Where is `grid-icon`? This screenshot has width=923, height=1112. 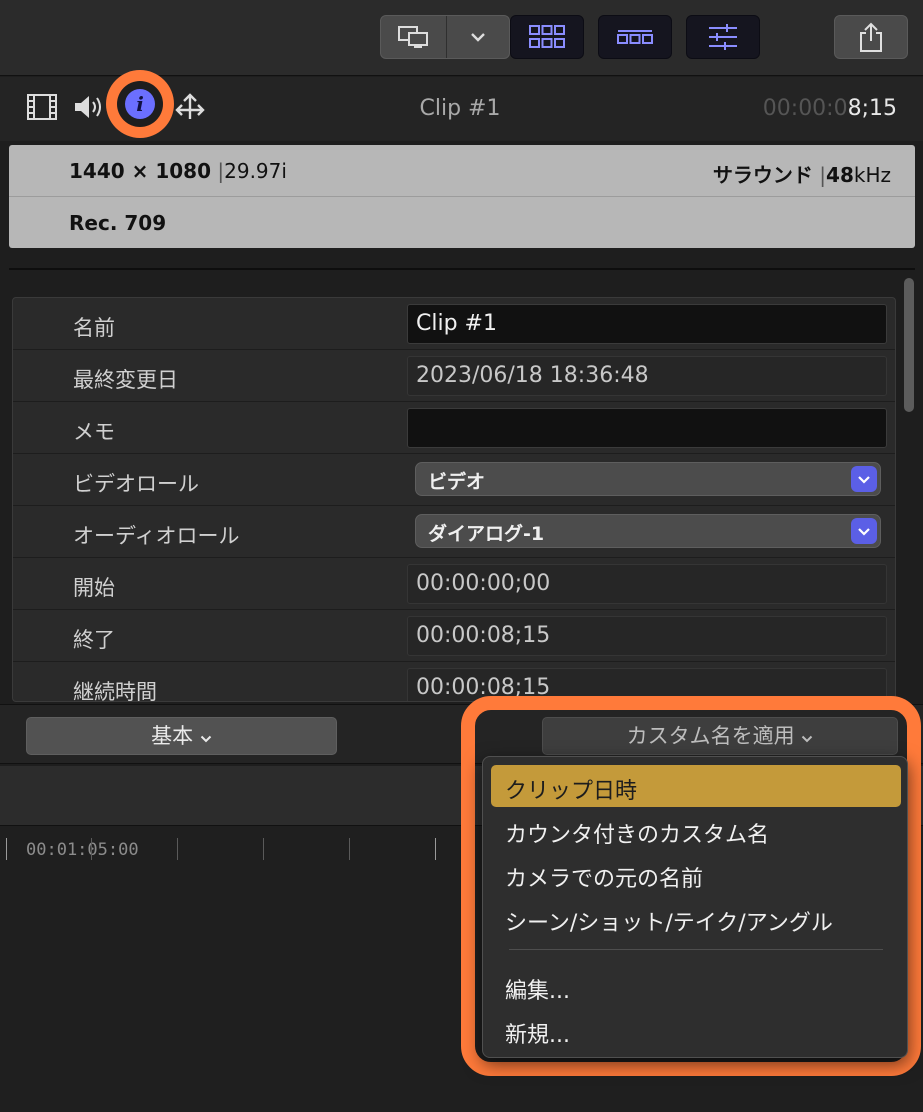 grid-icon is located at coordinates (547, 36).